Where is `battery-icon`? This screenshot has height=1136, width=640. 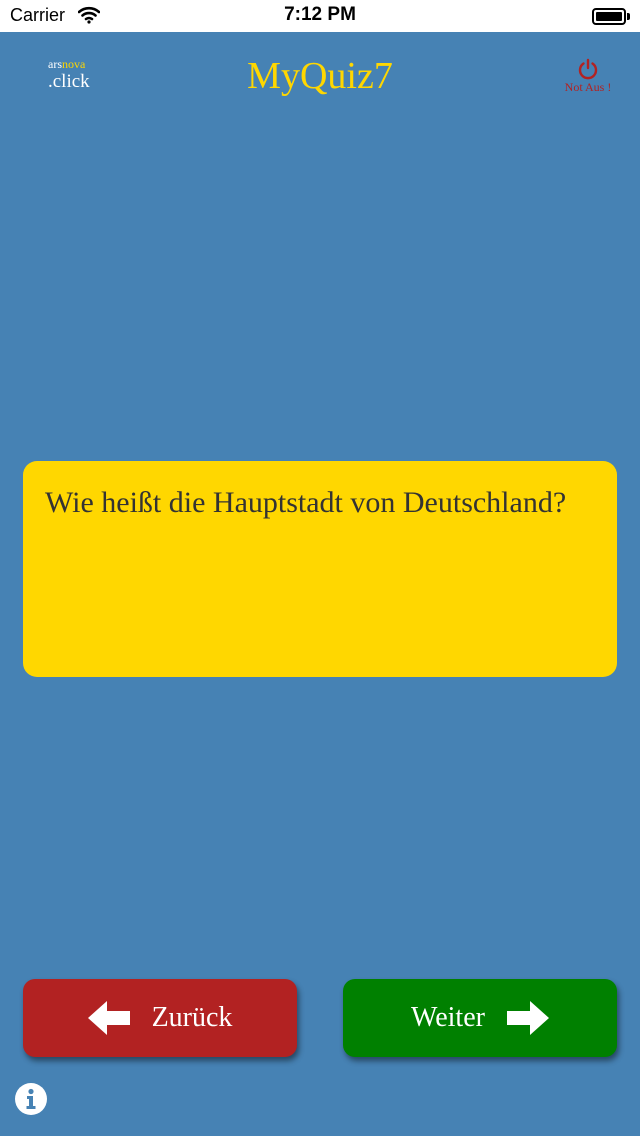
battery-icon is located at coordinates (611, 16).